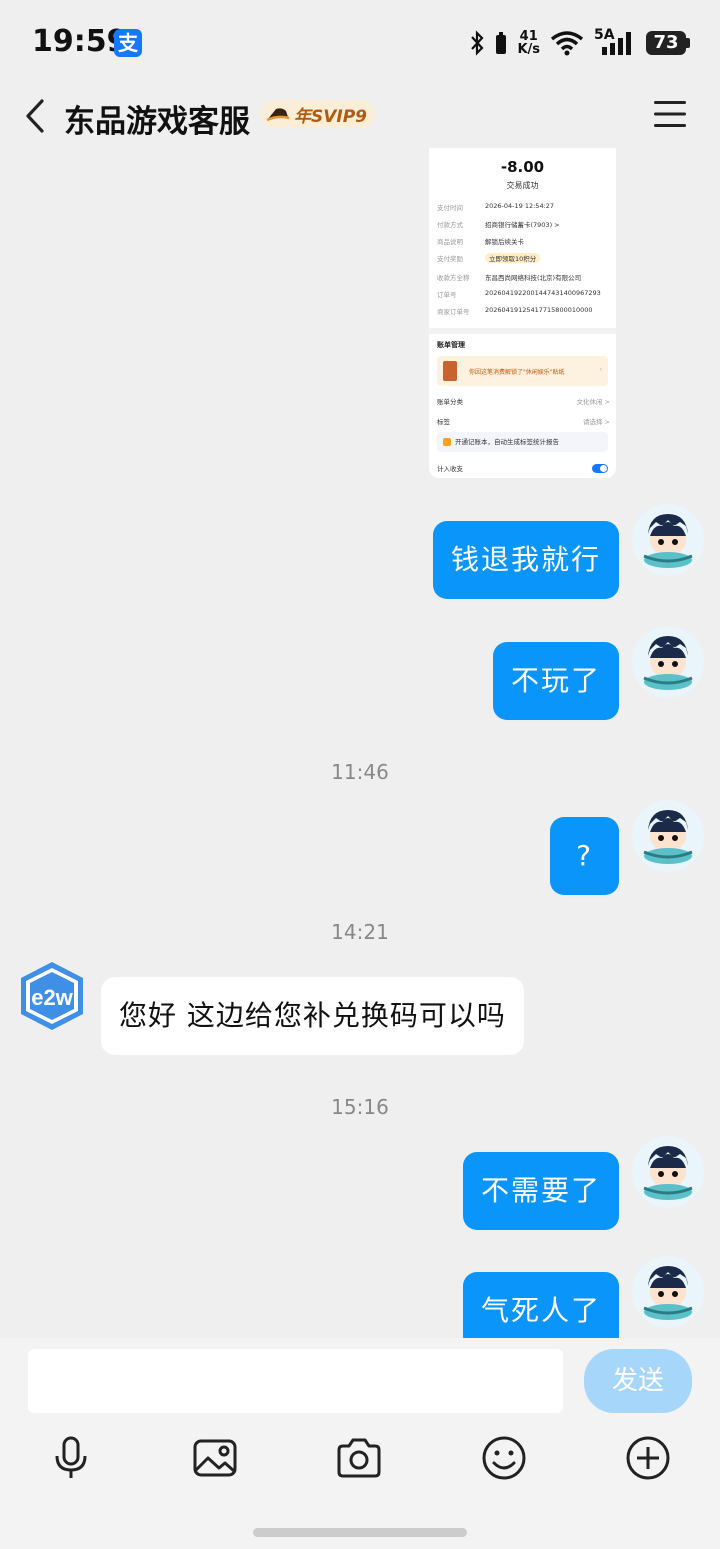 Image resolution: width=720 pixels, height=1549 pixels. I want to click on e2w-logo-icon: e2w, so click(52, 996).